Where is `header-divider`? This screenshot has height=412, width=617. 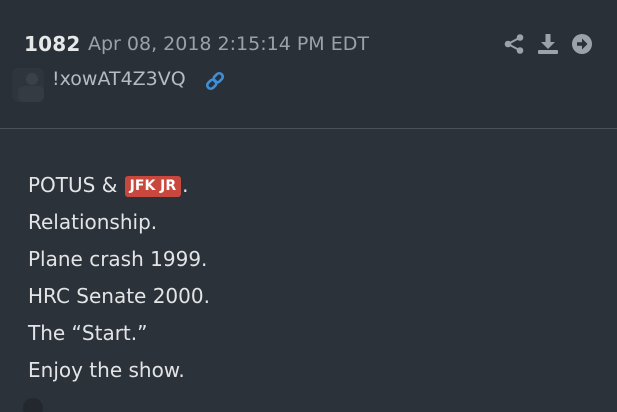
header-divider is located at coordinates (308, 128).